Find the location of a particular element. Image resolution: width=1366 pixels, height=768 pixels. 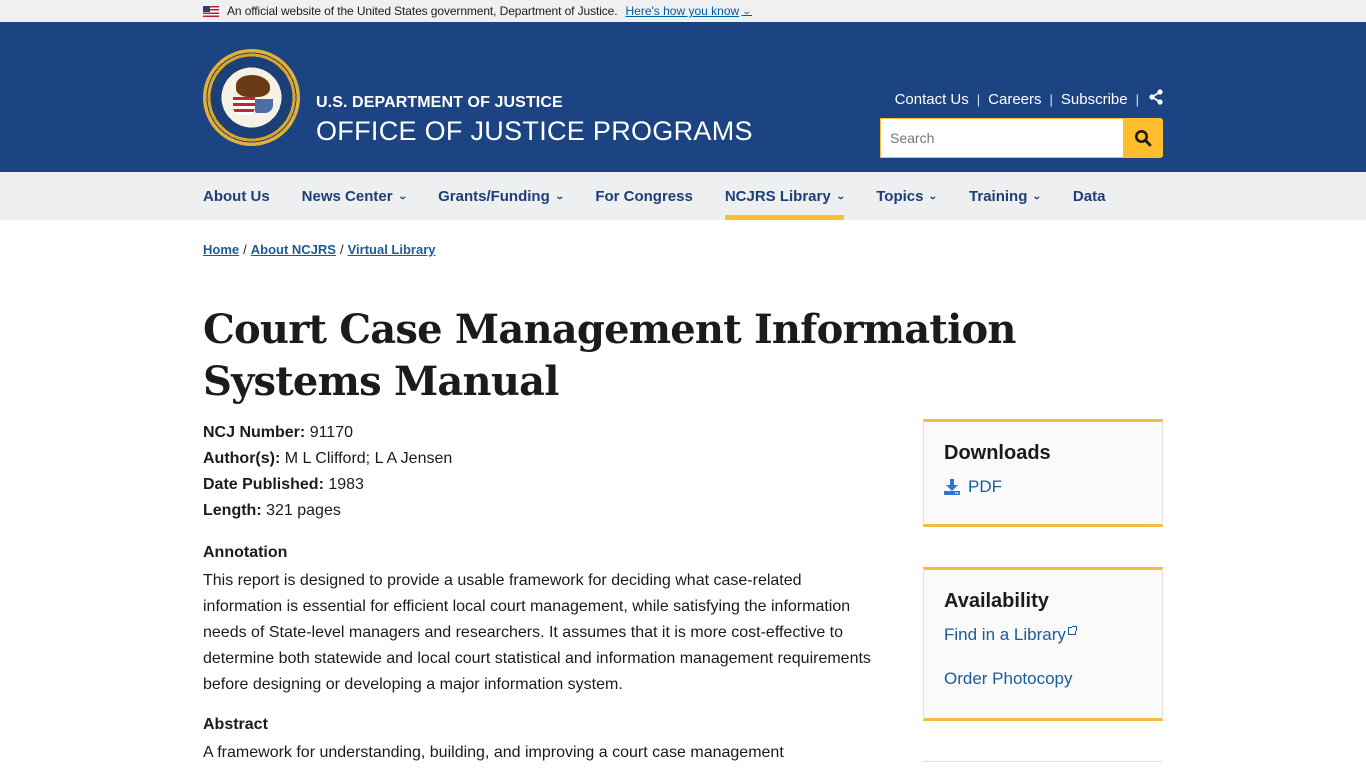

downloads-heading: Downloads is located at coordinates (997, 453).